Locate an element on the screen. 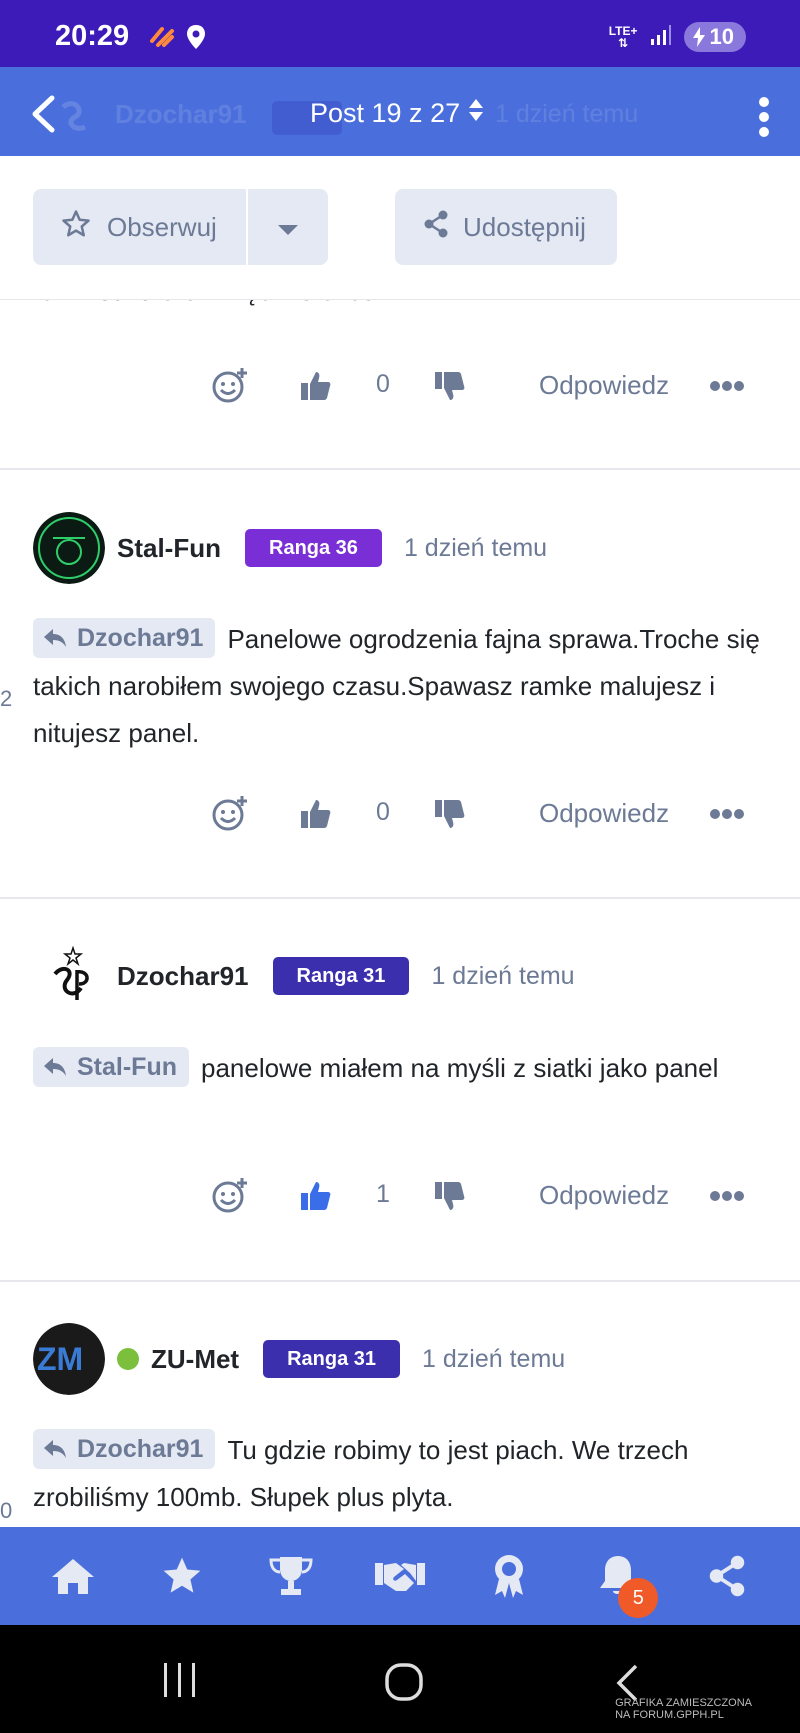  post-header: ZM ZU-Met Ranga 31 1 dzień temu is located at coordinates (299, 1359).